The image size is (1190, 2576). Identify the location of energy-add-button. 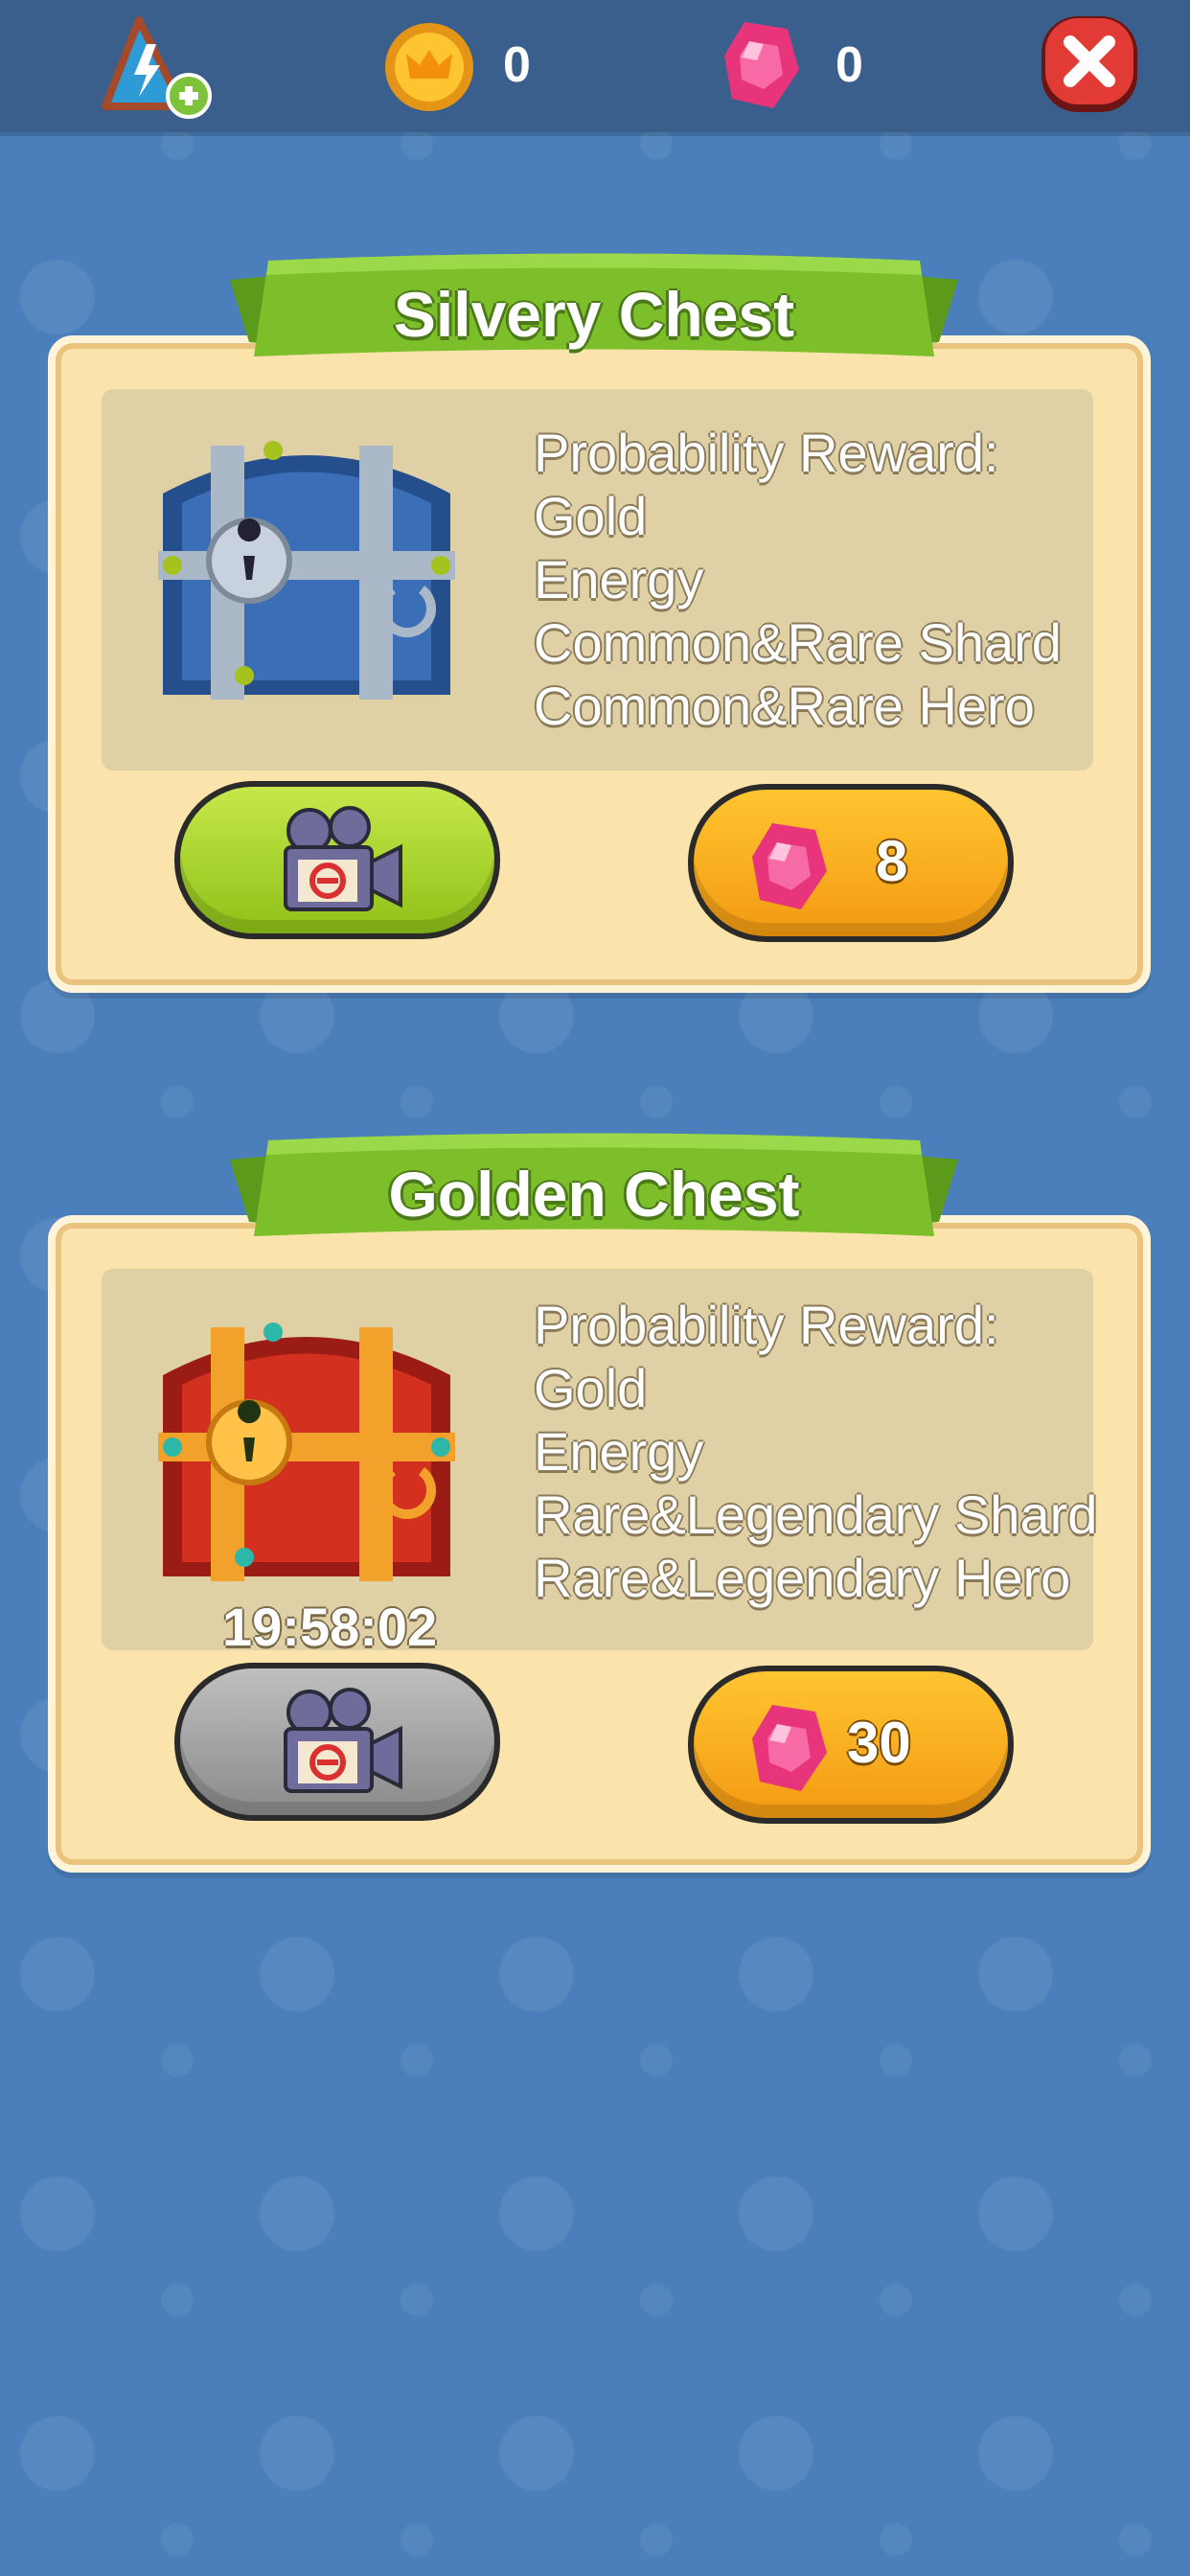
(160, 69).